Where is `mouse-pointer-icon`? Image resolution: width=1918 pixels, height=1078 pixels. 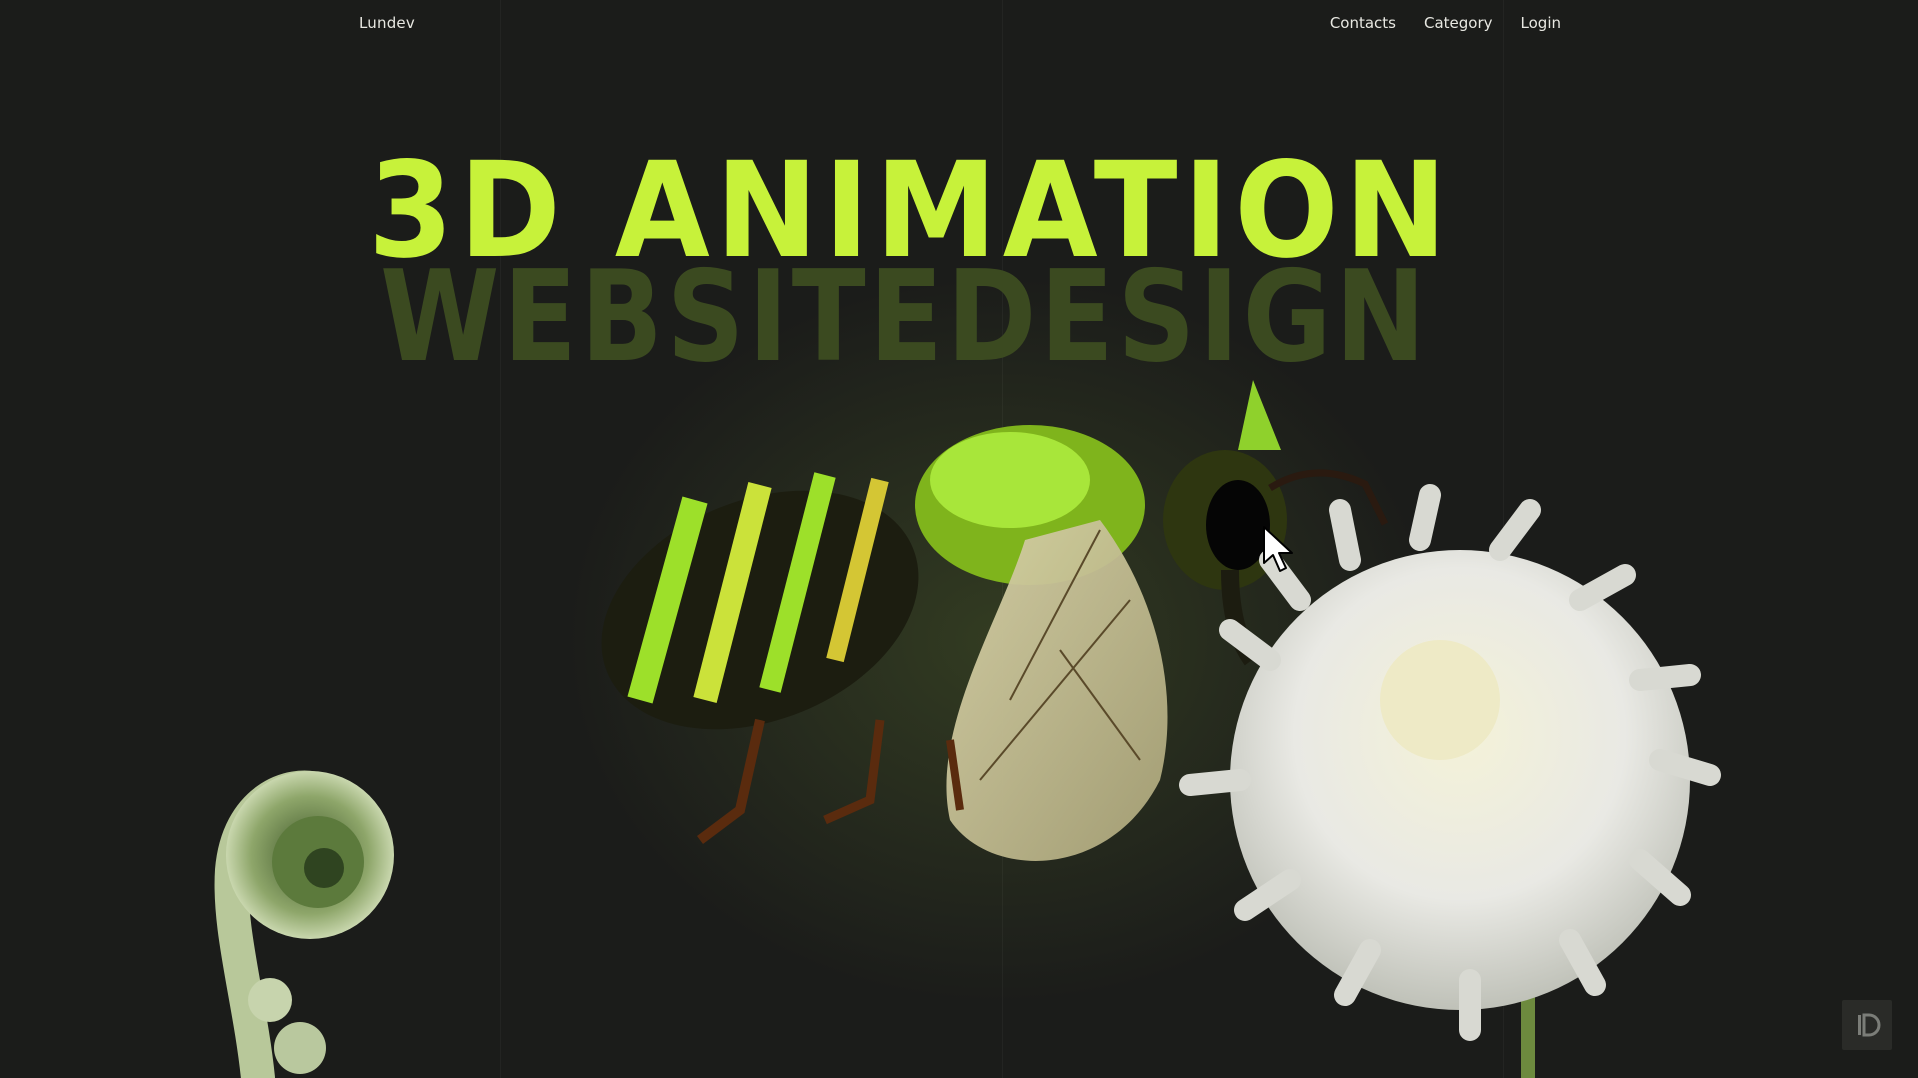 mouse-pointer-icon is located at coordinates (1278, 549).